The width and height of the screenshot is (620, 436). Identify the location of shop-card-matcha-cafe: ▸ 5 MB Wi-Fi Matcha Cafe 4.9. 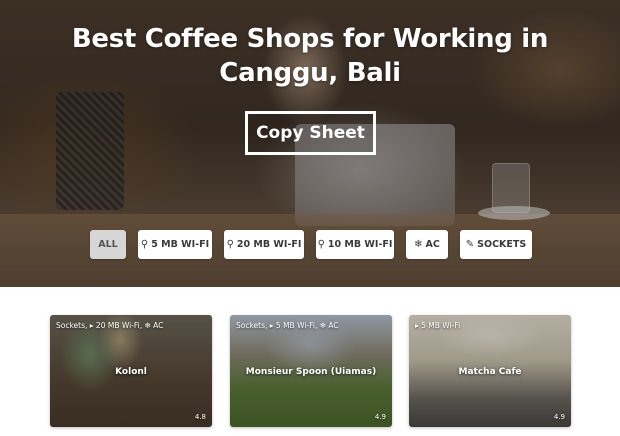
(490, 371).